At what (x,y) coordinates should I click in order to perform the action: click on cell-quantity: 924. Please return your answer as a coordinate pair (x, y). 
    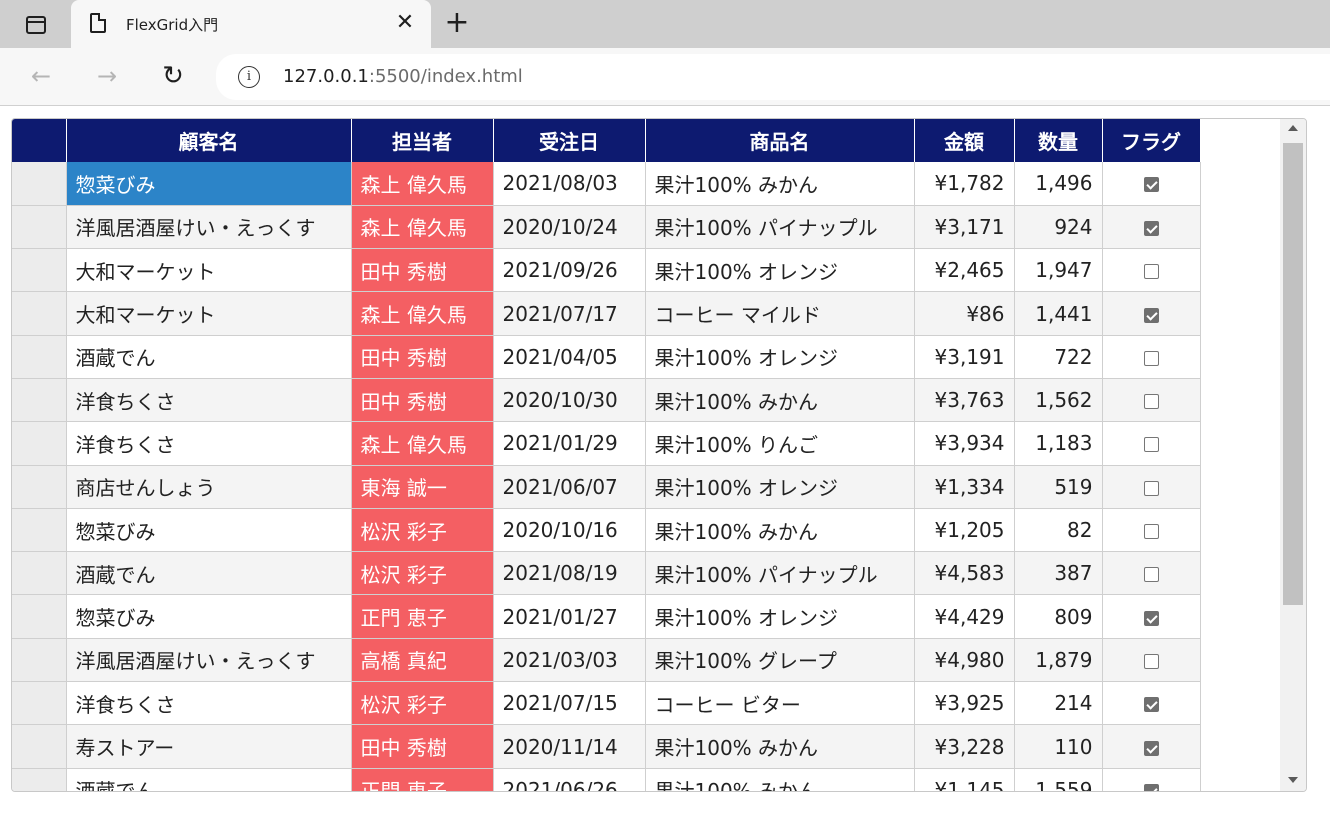
    Looking at the image, I should click on (1058, 227).